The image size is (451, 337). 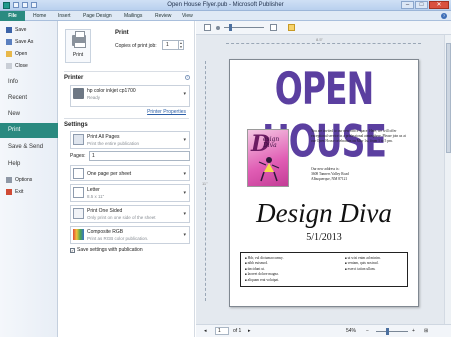 What do you see at coordinates (187, 77) in the screenshot?
I see `printer-info-icon: i` at bounding box center [187, 77].